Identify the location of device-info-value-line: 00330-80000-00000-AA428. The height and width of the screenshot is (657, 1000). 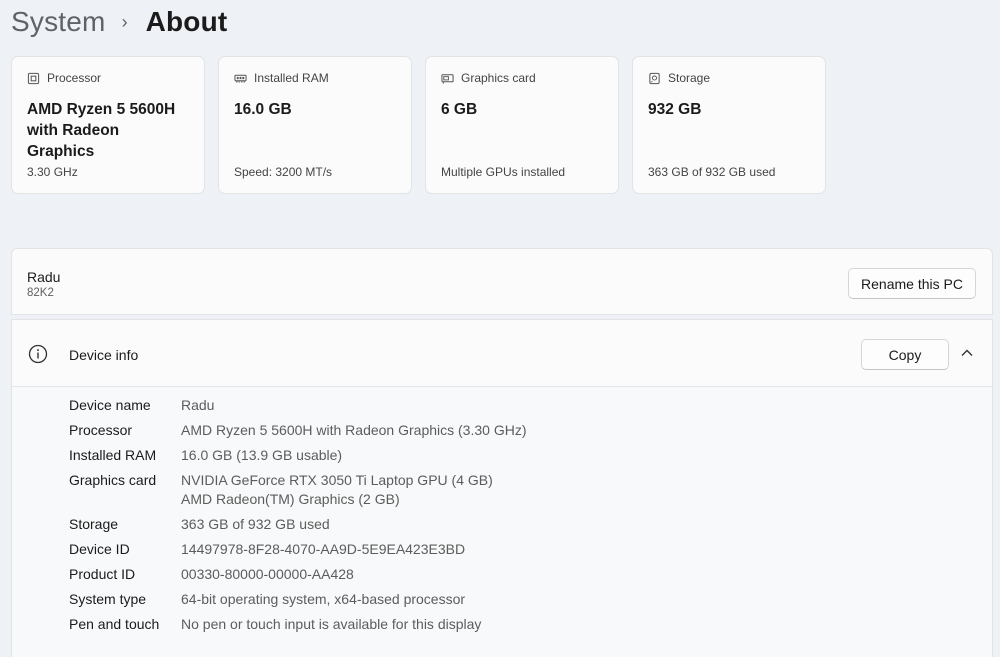
(267, 574).